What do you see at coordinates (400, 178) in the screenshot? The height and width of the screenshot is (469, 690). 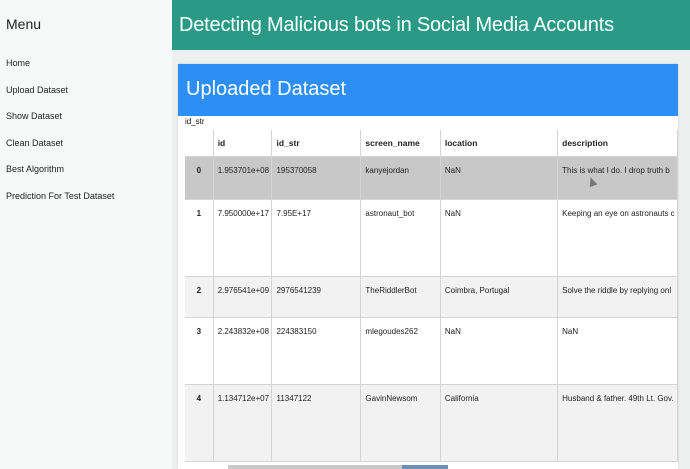 I see `cell-screen-name: kanyejordan` at bounding box center [400, 178].